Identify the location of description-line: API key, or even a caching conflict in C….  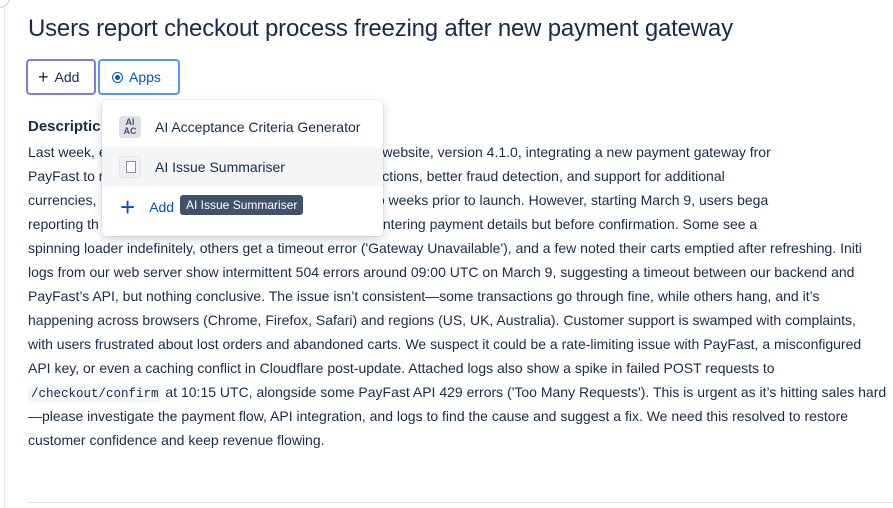
(401, 368).